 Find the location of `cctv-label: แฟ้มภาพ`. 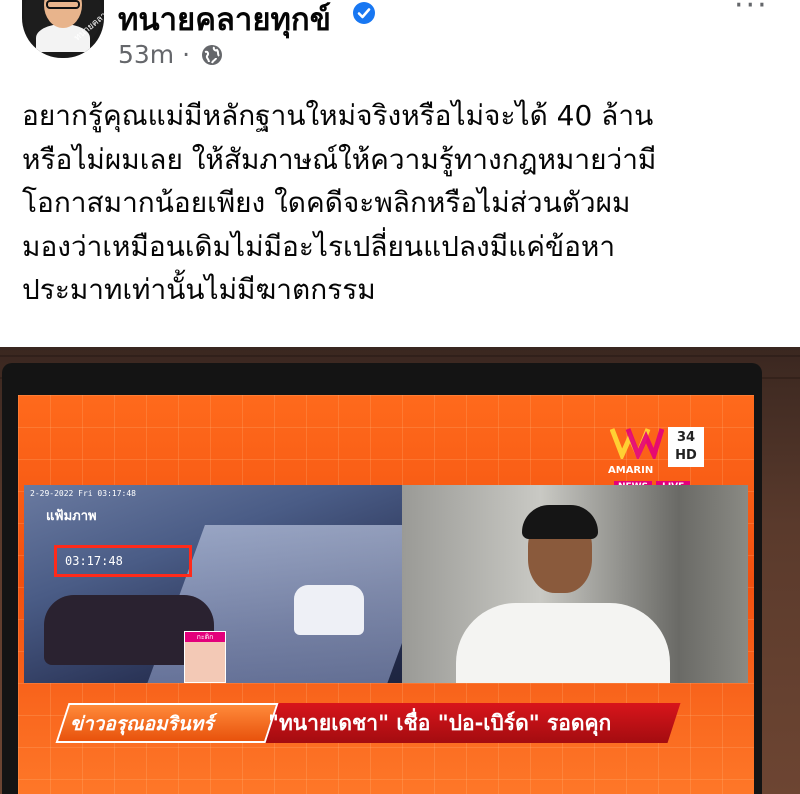

cctv-label: แฟ้มภาพ is located at coordinates (71, 516).